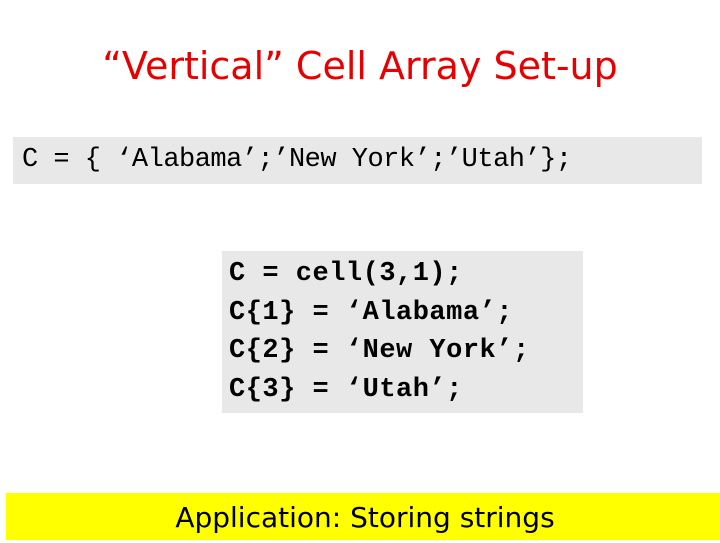 Image resolution: width=720 pixels, height=543 pixels. What do you see at coordinates (365, 517) in the screenshot?
I see `application-banner-text: Application: Storing strings` at bounding box center [365, 517].